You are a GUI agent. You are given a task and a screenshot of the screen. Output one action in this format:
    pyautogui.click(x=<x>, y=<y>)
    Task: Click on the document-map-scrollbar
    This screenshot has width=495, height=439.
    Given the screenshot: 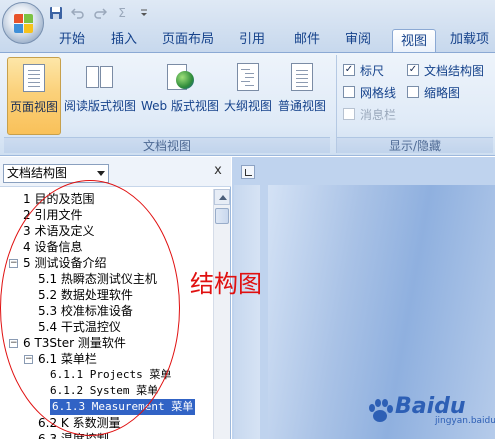 What is the action you would take?
    pyautogui.click(x=221, y=314)
    